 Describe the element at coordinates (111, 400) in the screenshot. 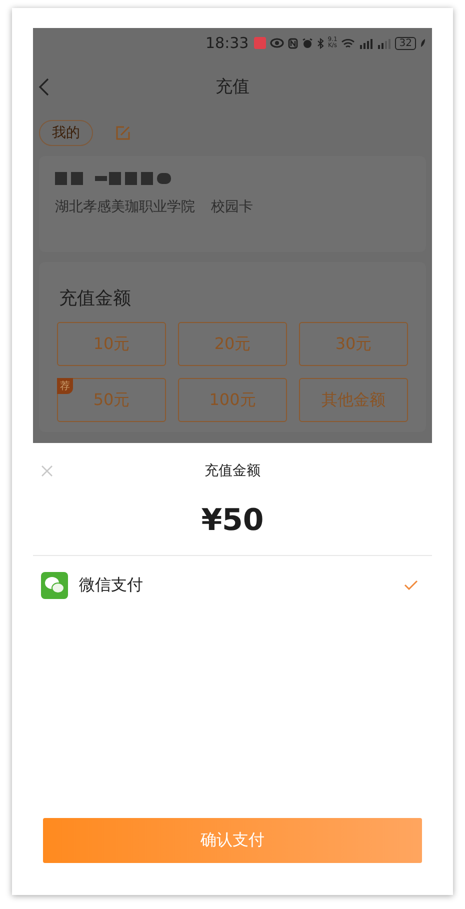

I see `amount-option: 50元 荐` at that location.